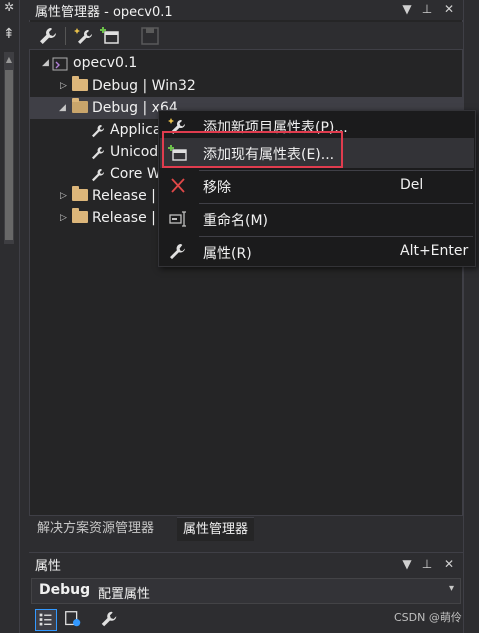 The height and width of the screenshot is (633, 479). Describe the element at coordinates (178, 219) in the screenshot. I see `rename-icon` at that location.